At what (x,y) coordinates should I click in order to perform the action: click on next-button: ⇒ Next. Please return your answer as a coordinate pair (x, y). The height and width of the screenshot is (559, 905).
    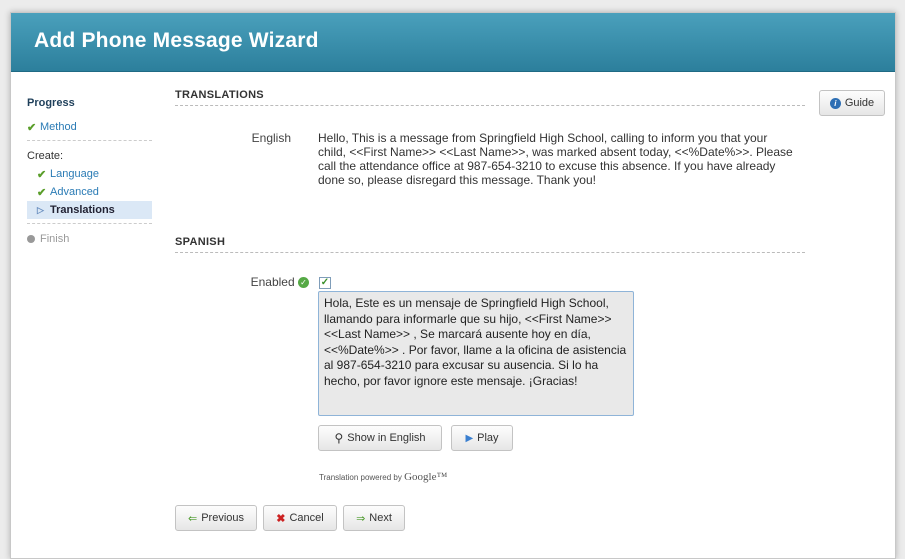
    Looking at the image, I should click on (374, 518).